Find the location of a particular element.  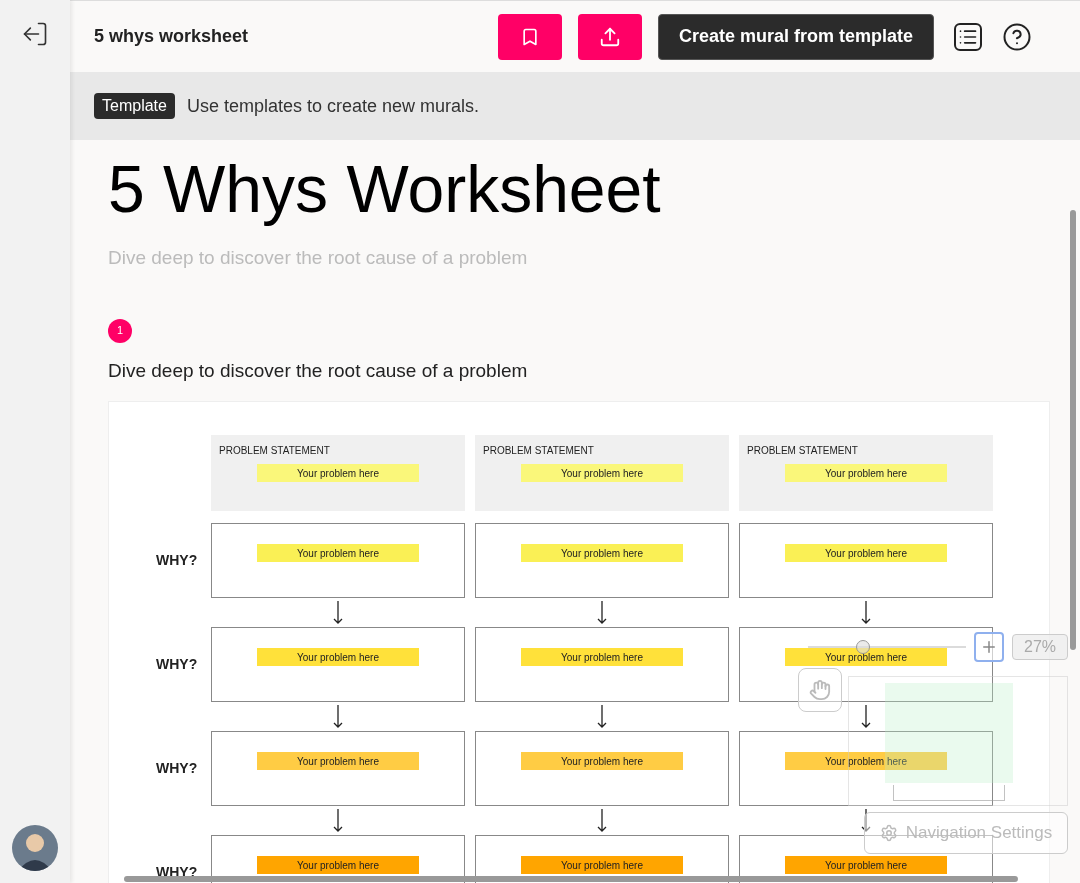

hand-icon is located at coordinates (820, 690).